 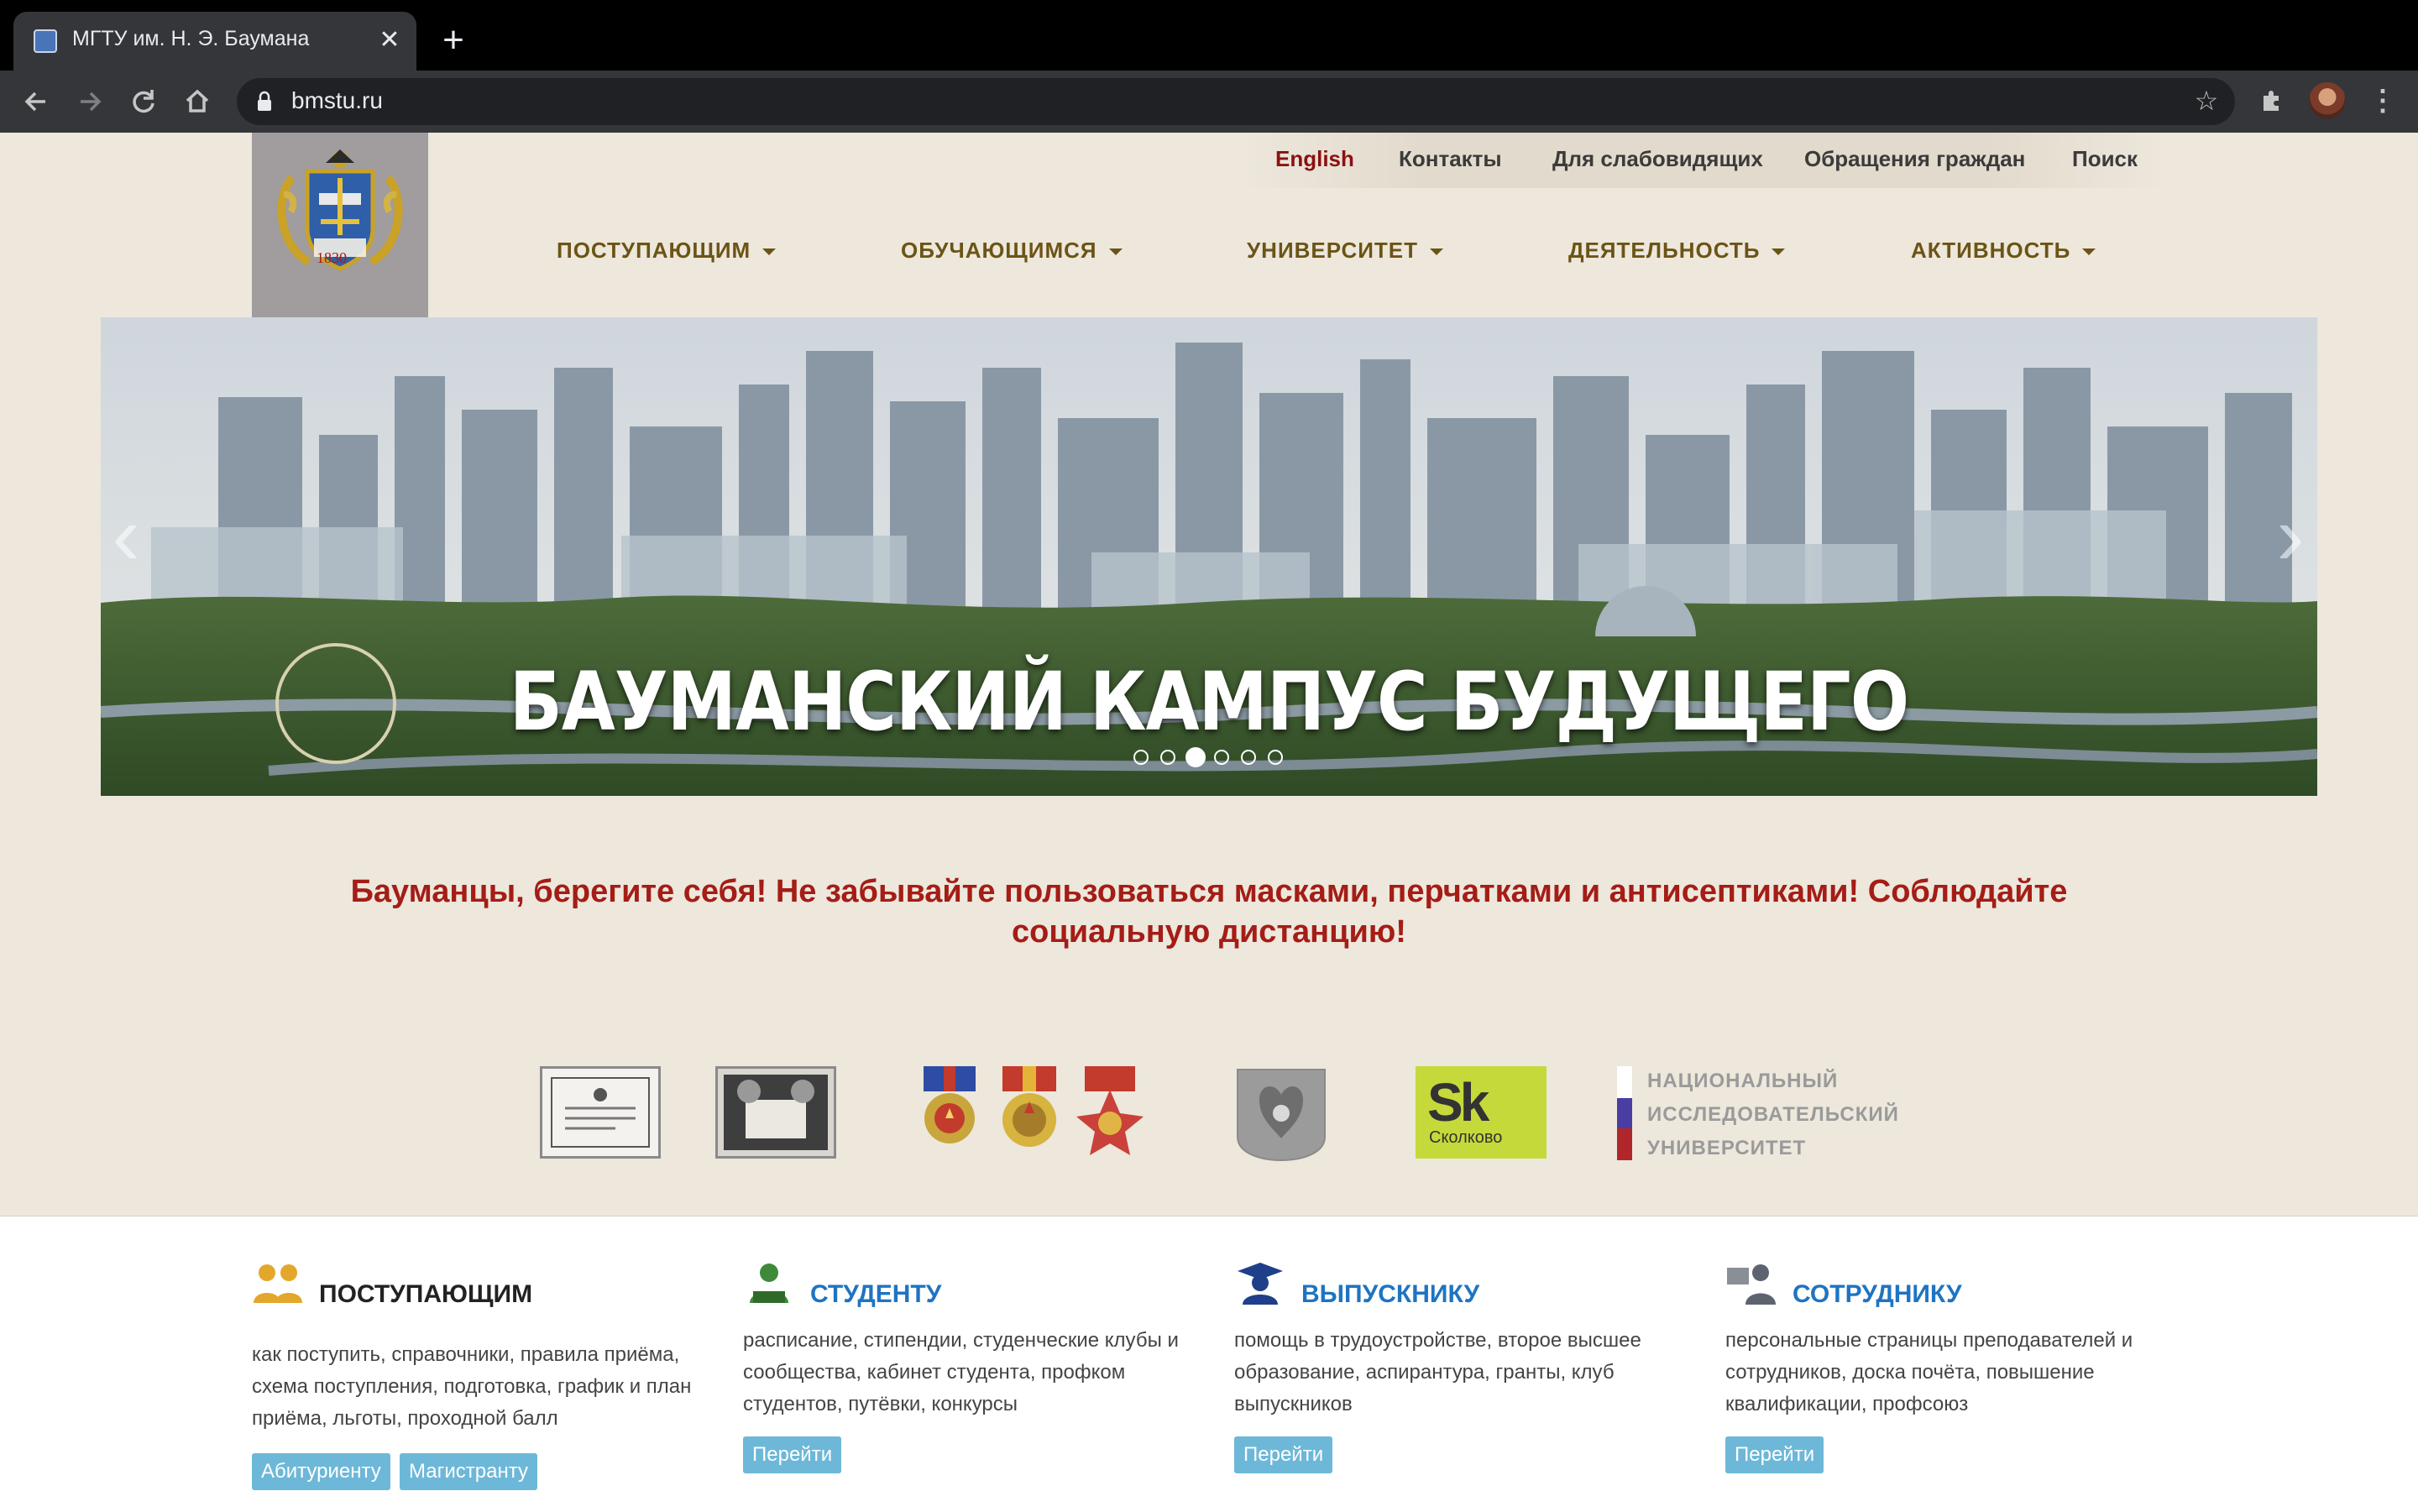 What do you see at coordinates (1450, 159) in the screenshot?
I see `contacts-link: Контакты` at bounding box center [1450, 159].